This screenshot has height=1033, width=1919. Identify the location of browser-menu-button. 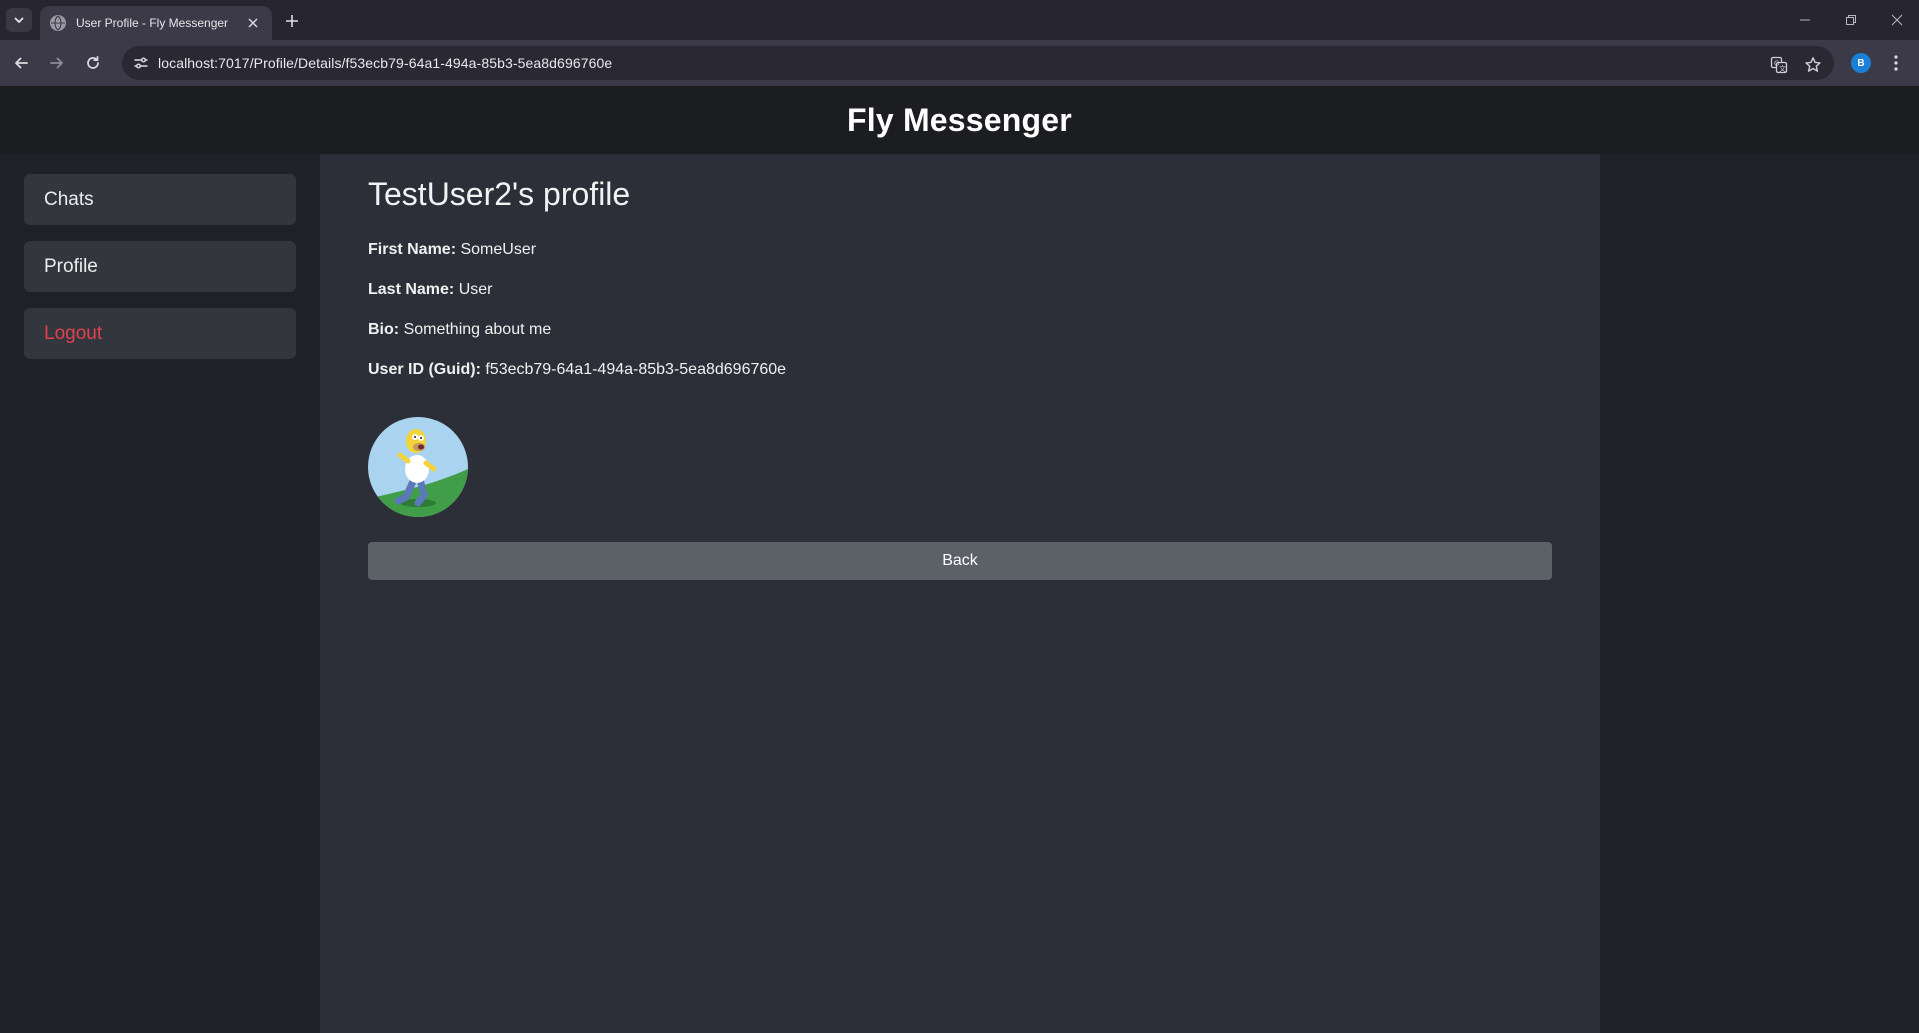
(1896, 63).